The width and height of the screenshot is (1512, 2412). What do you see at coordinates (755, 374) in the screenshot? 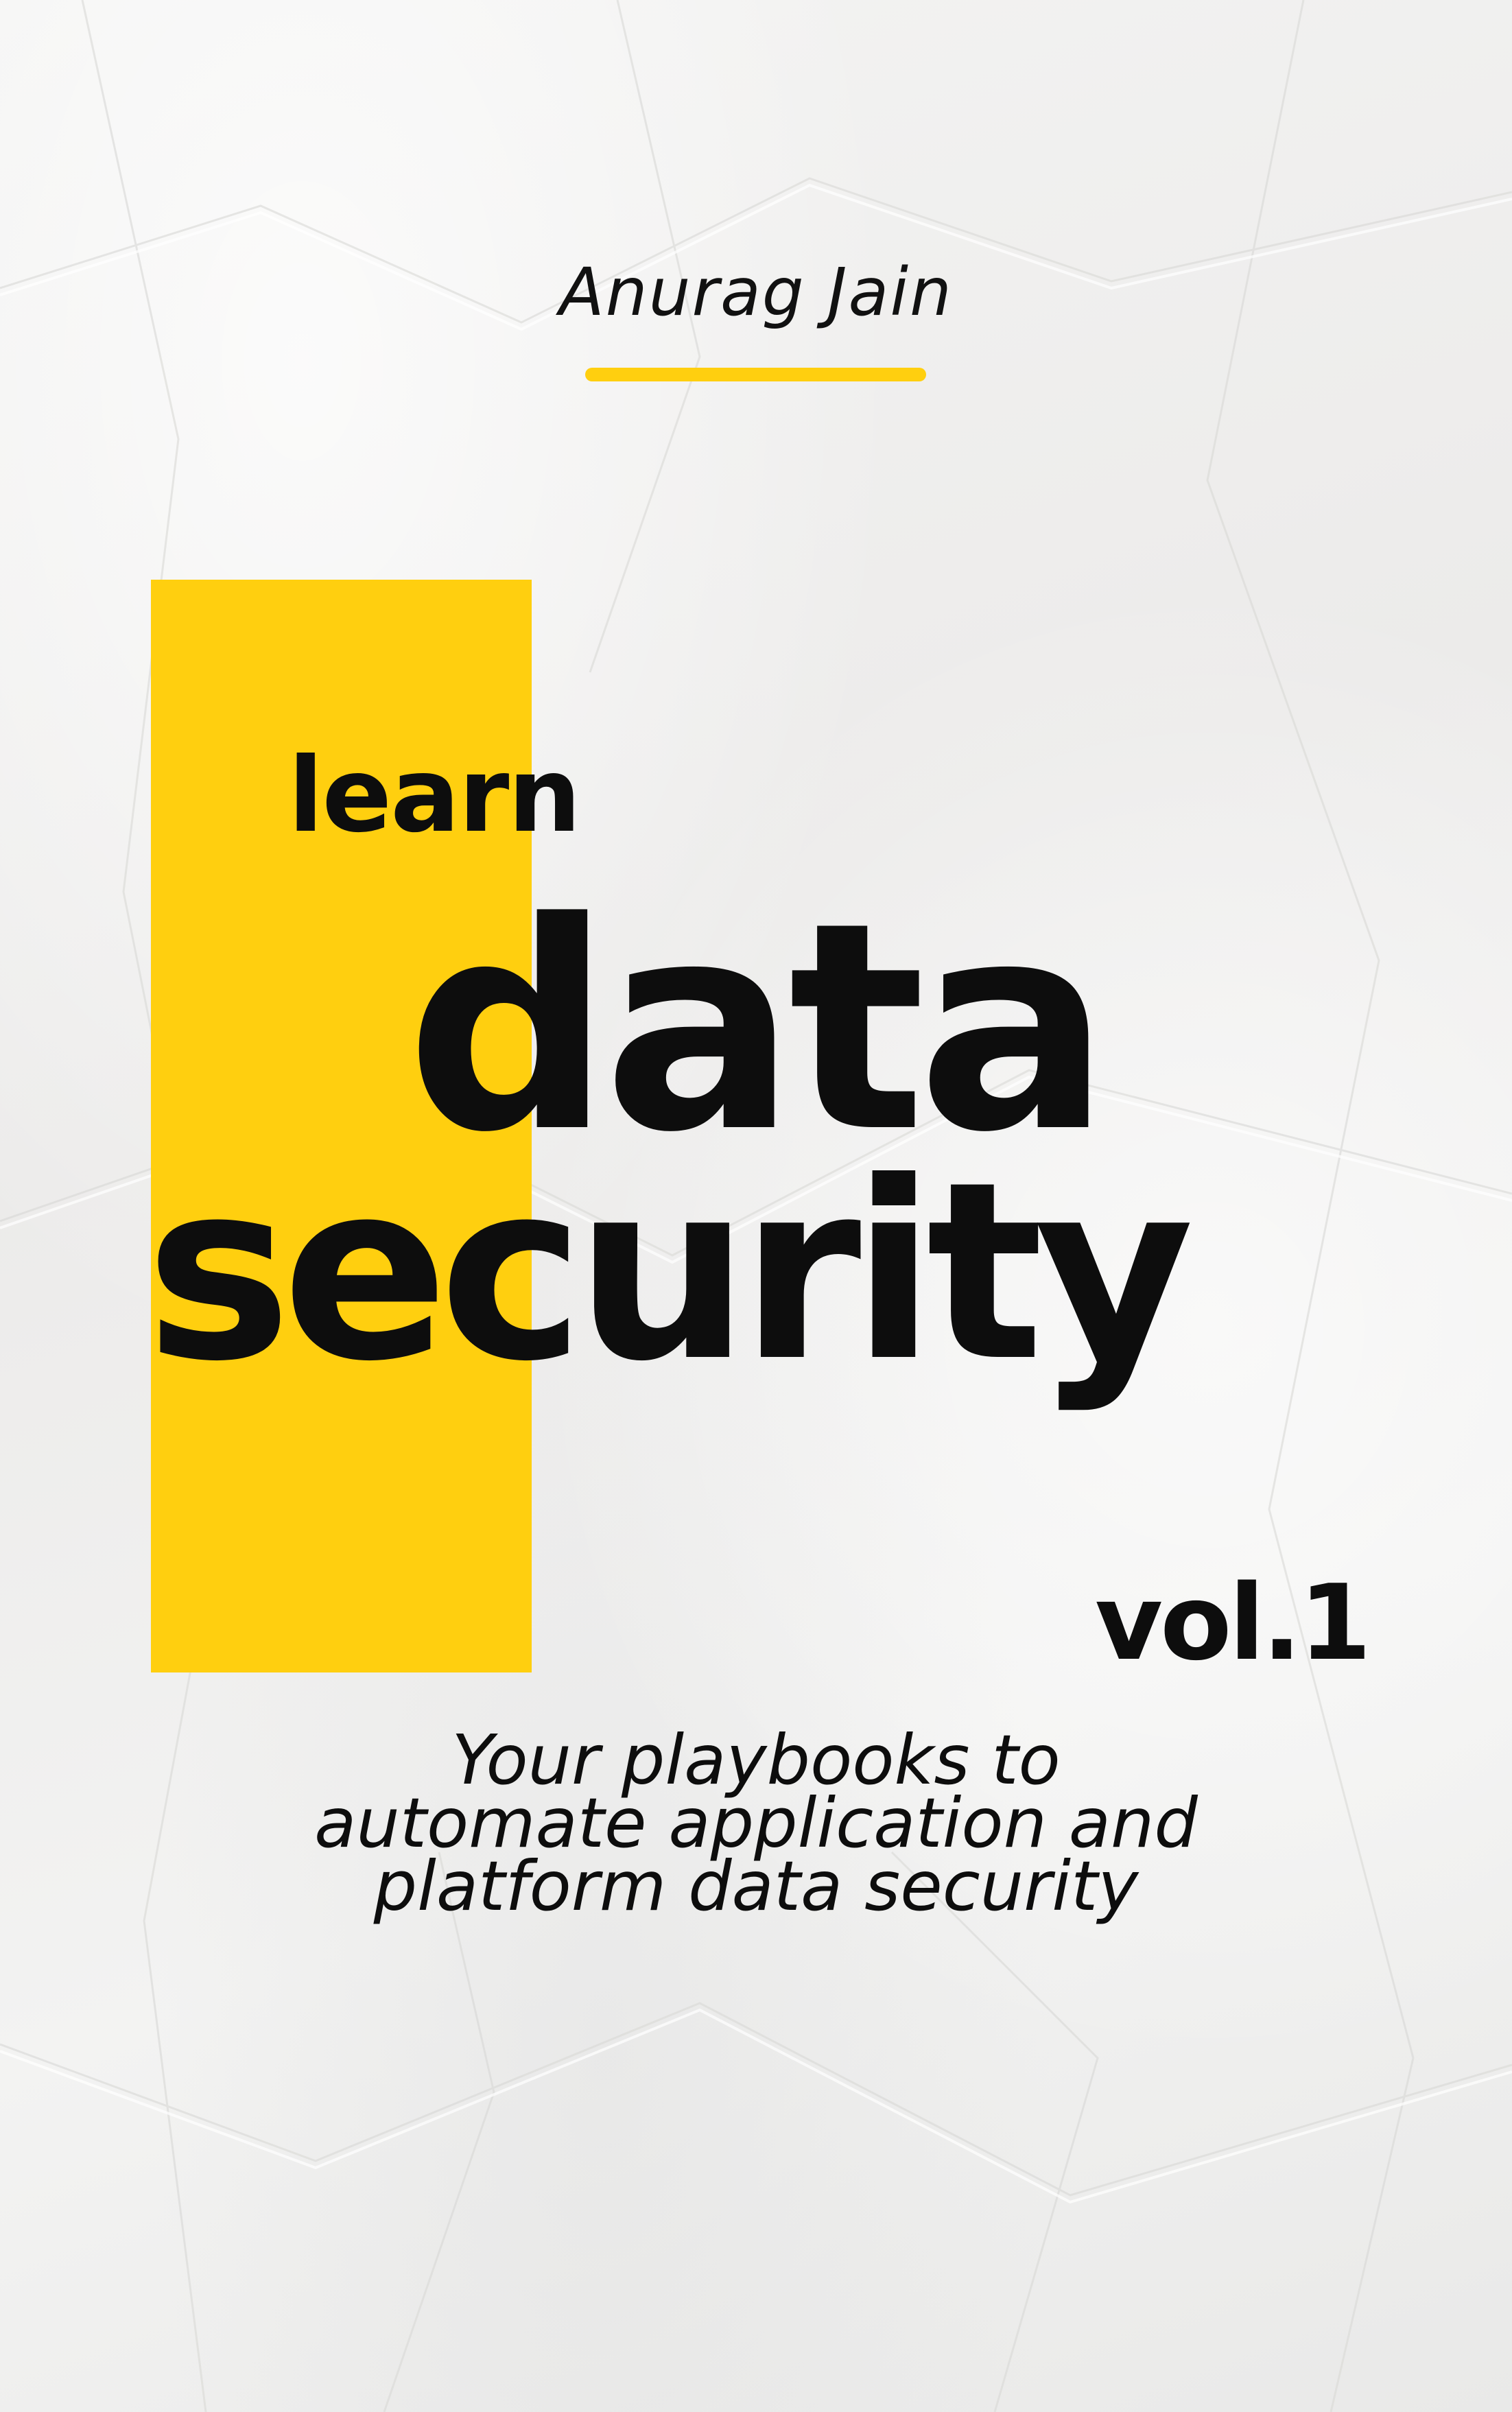
I see `author-underline` at bounding box center [755, 374].